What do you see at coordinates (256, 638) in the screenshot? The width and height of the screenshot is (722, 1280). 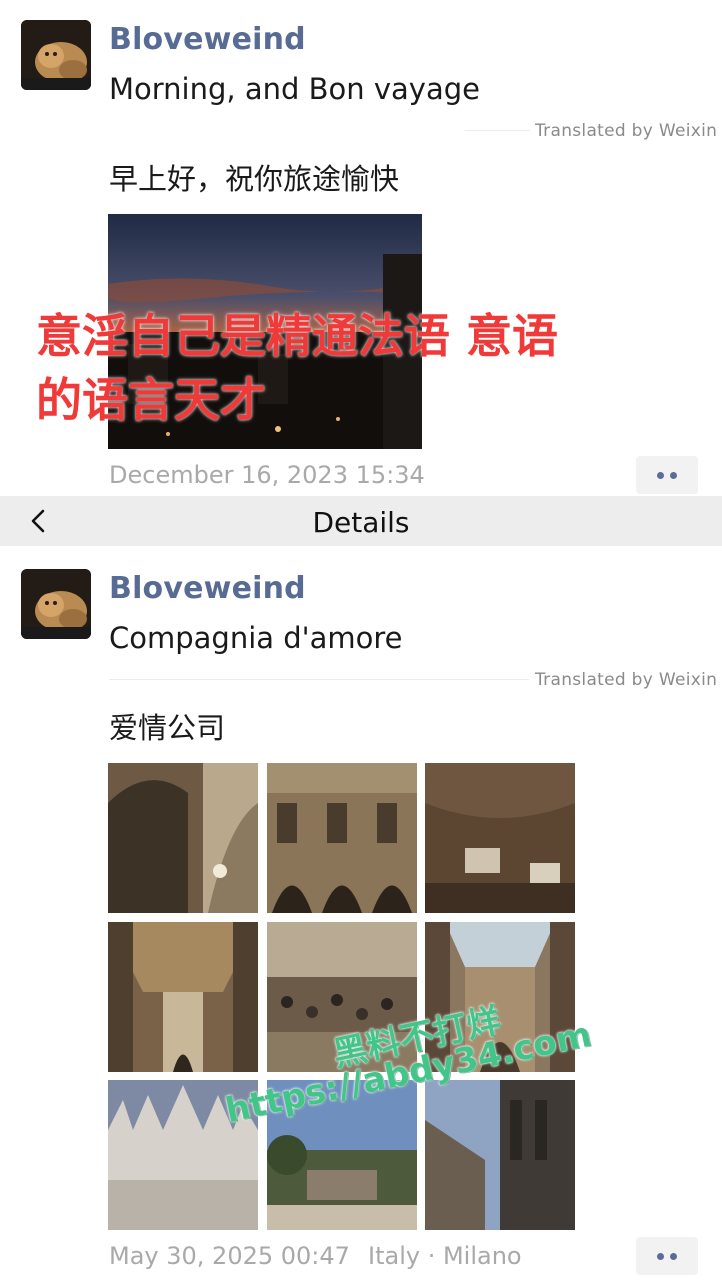 I see `post-text: Compagnia d'amore` at bounding box center [256, 638].